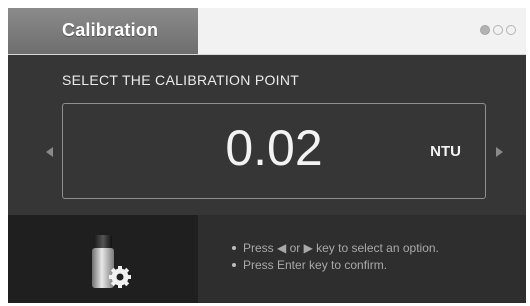 The height and width of the screenshot is (306, 530). What do you see at coordinates (49, 152) in the screenshot?
I see `previous-option-arrow-icon` at bounding box center [49, 152].